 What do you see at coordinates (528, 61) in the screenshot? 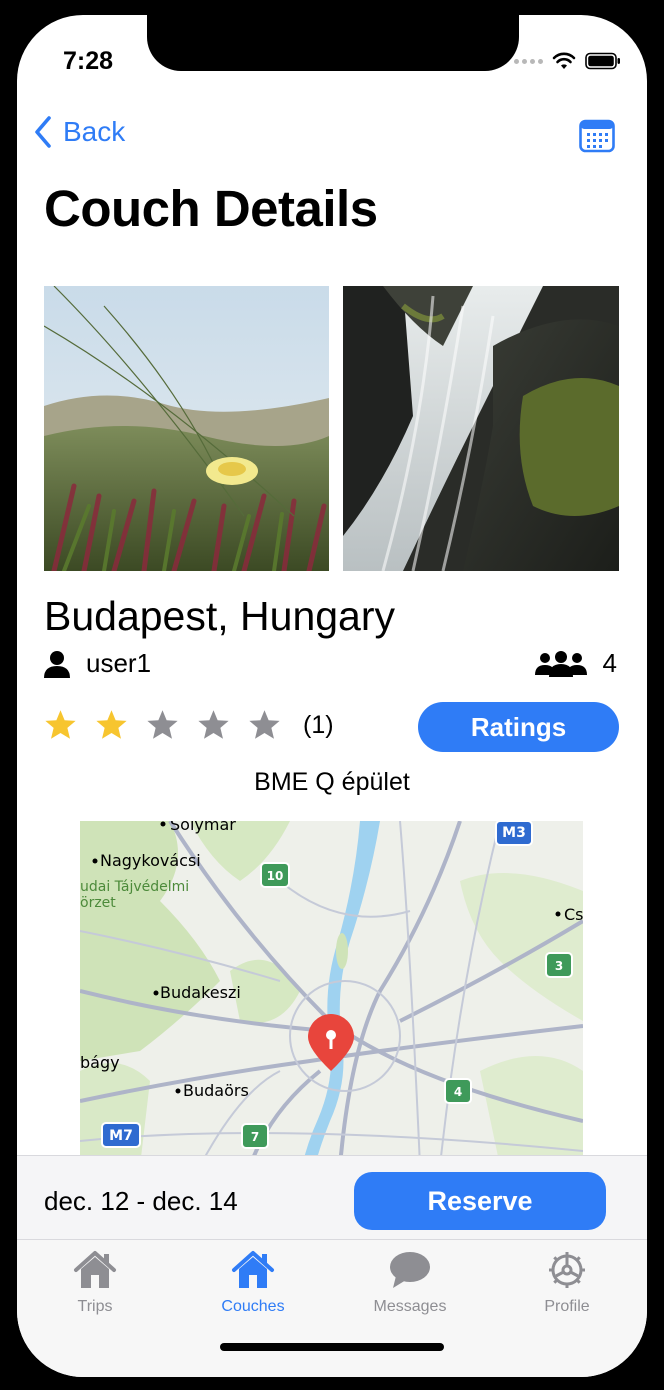
I see `signal-icon` at bounding box center [528, 61].